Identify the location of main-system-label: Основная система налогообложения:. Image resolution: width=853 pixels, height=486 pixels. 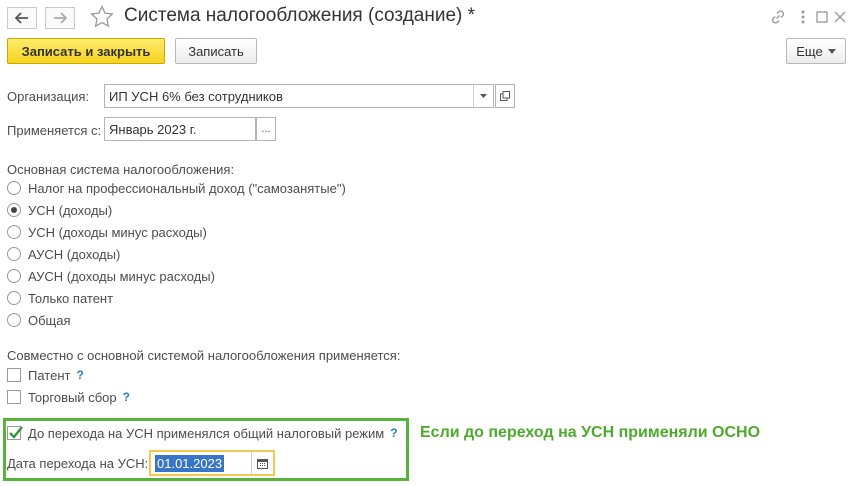
(121, 169).